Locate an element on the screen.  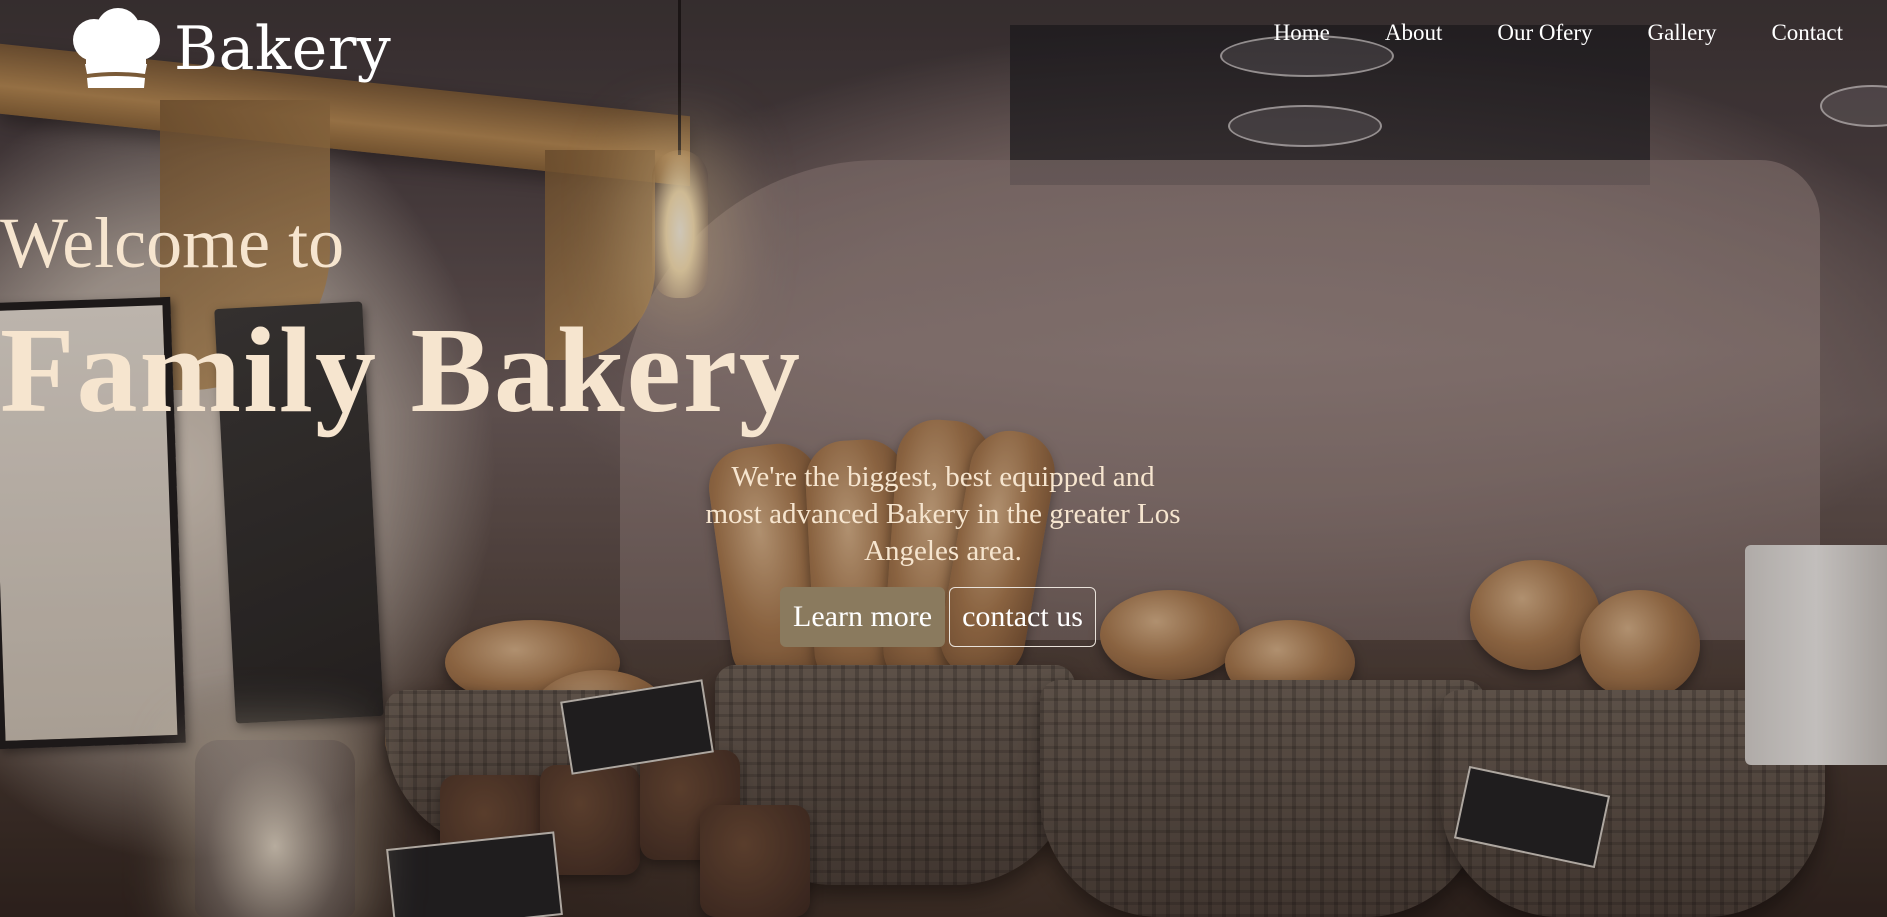
learn-more-button: Learn more is located at coordinates (863, 617).